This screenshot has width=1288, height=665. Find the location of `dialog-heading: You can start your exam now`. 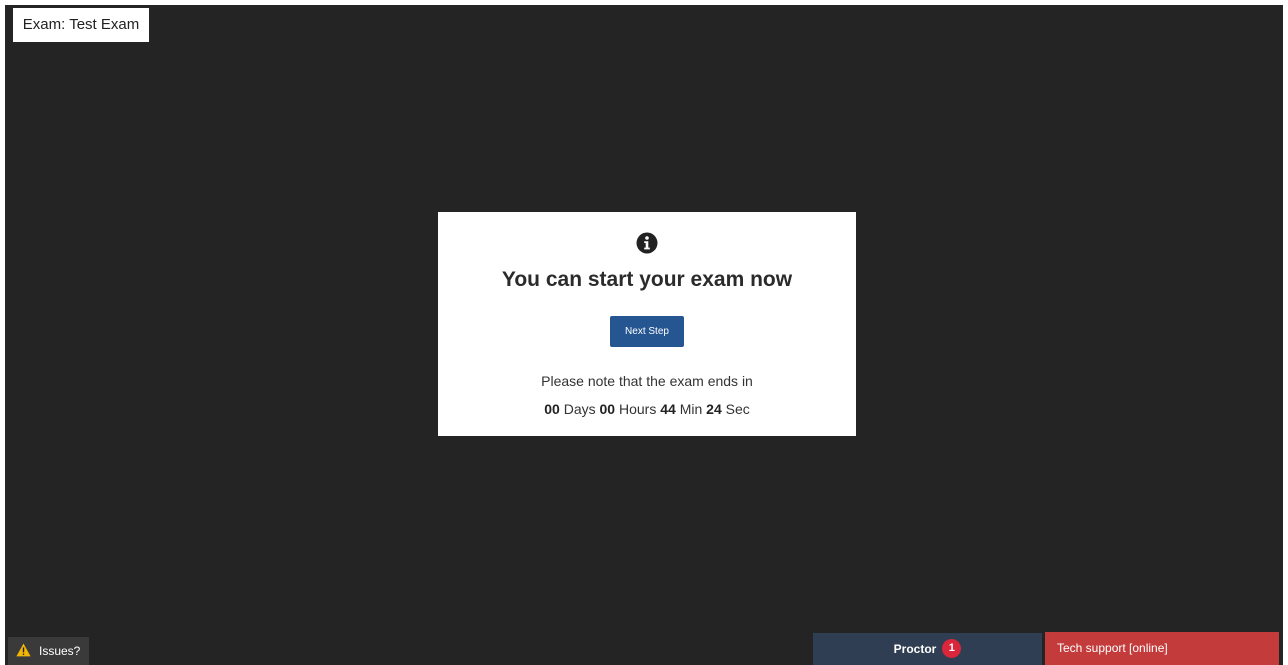

dialog-heading: You can start your exam now is located at coordinates (647, 279).